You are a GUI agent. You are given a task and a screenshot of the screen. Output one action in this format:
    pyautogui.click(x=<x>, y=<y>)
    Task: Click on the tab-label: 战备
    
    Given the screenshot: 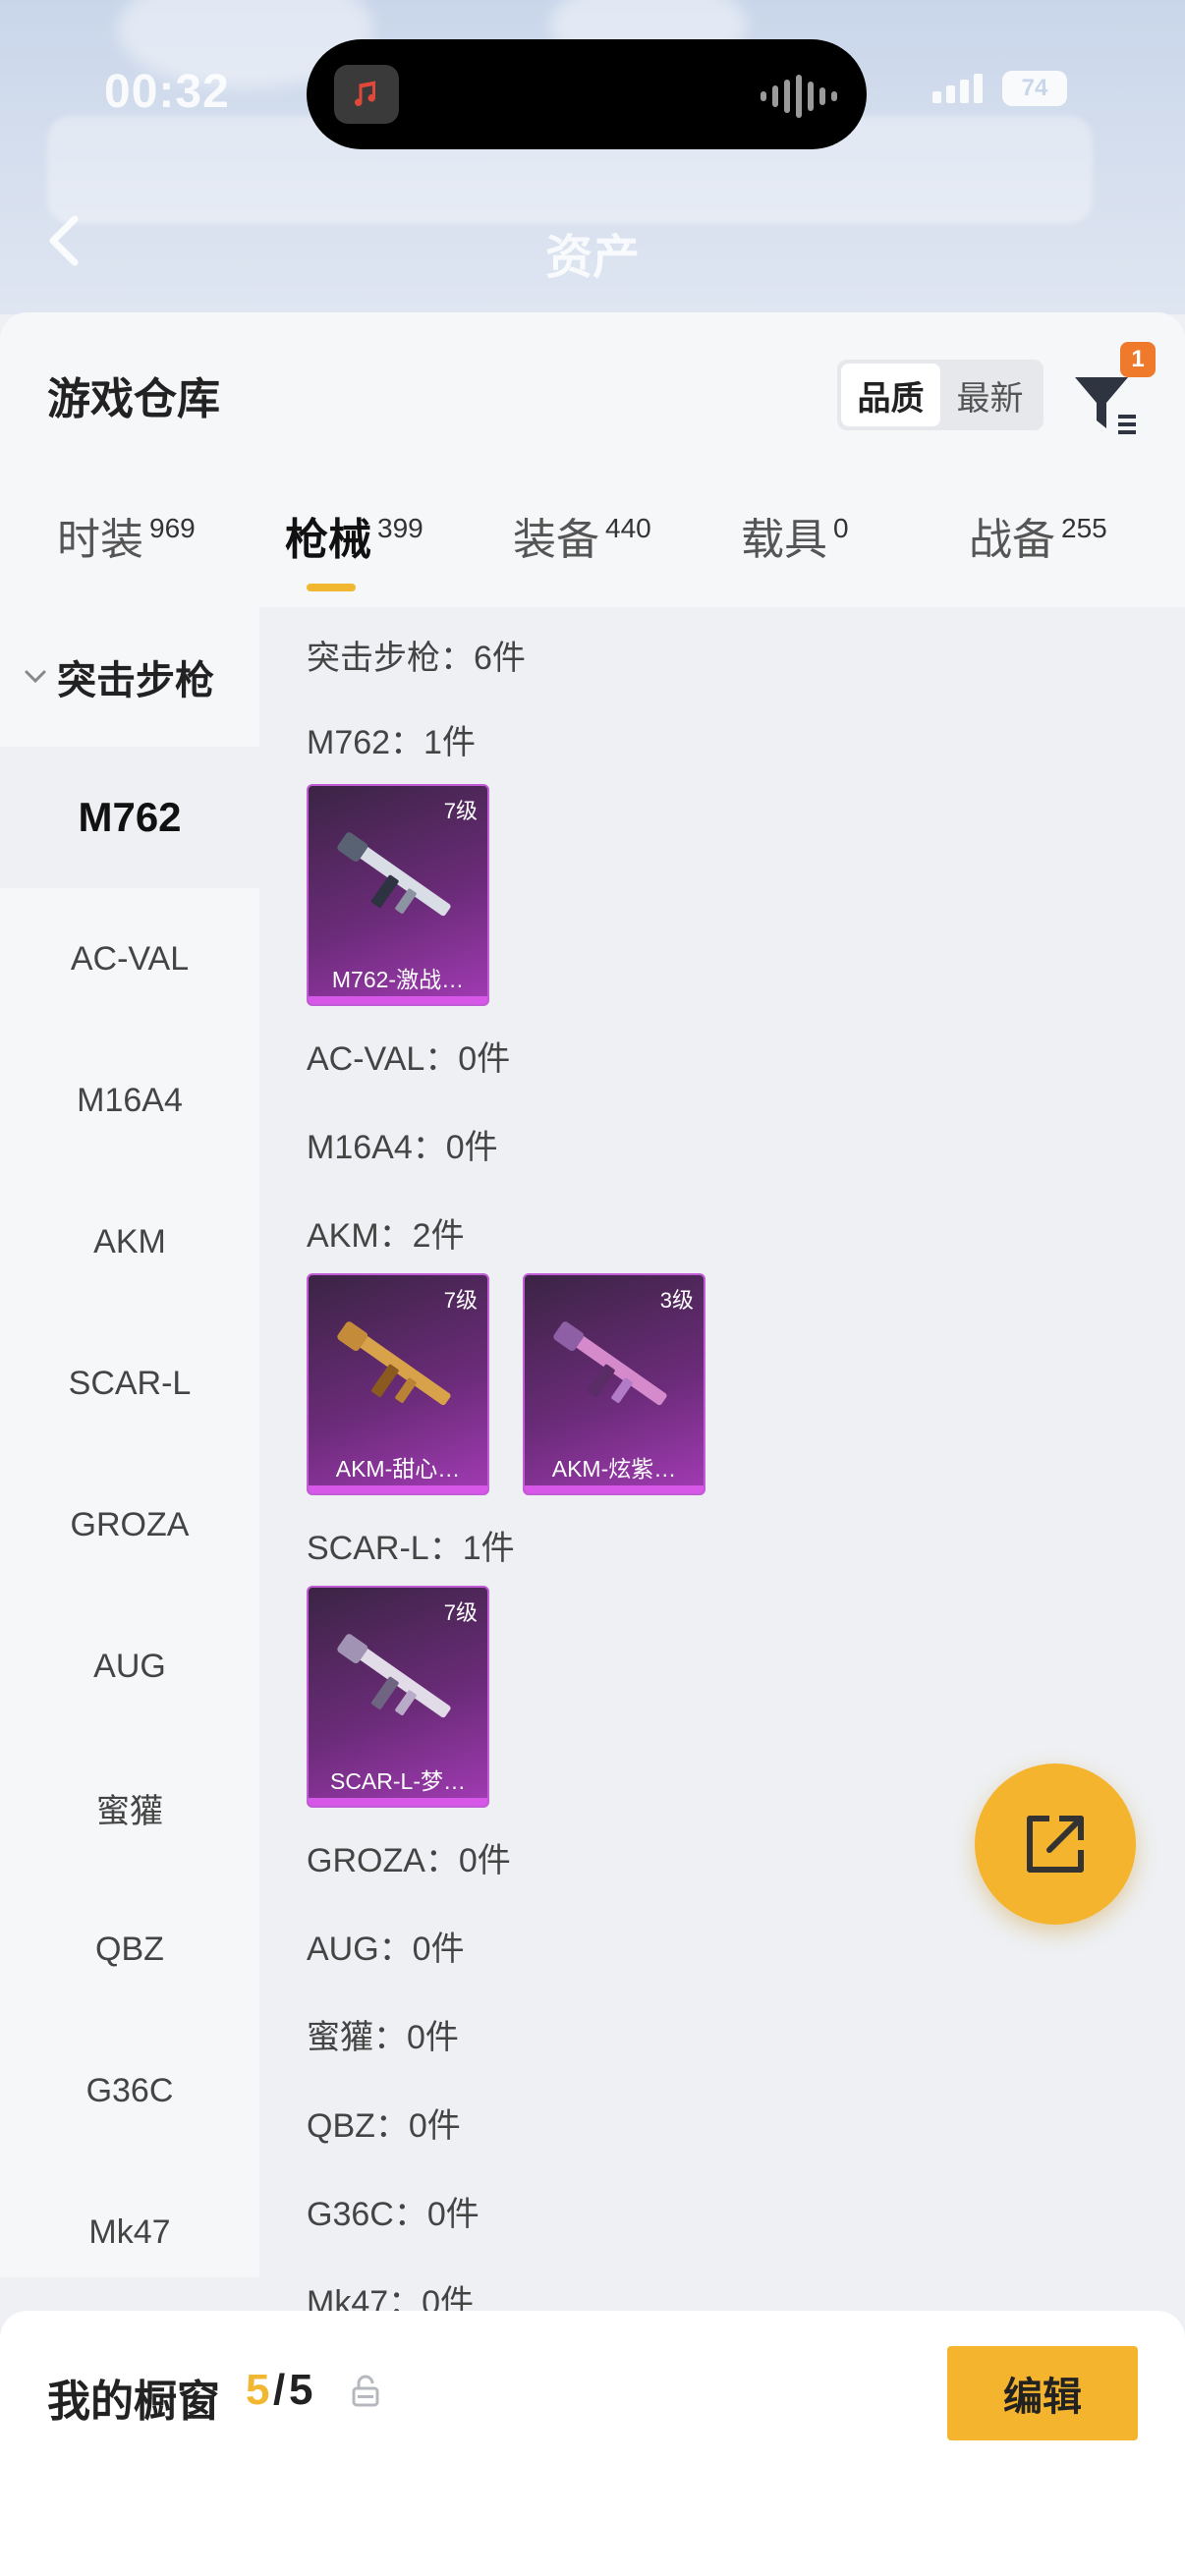 What is the action you would take?
    pyautogui.click(x=1012, y=540)
    